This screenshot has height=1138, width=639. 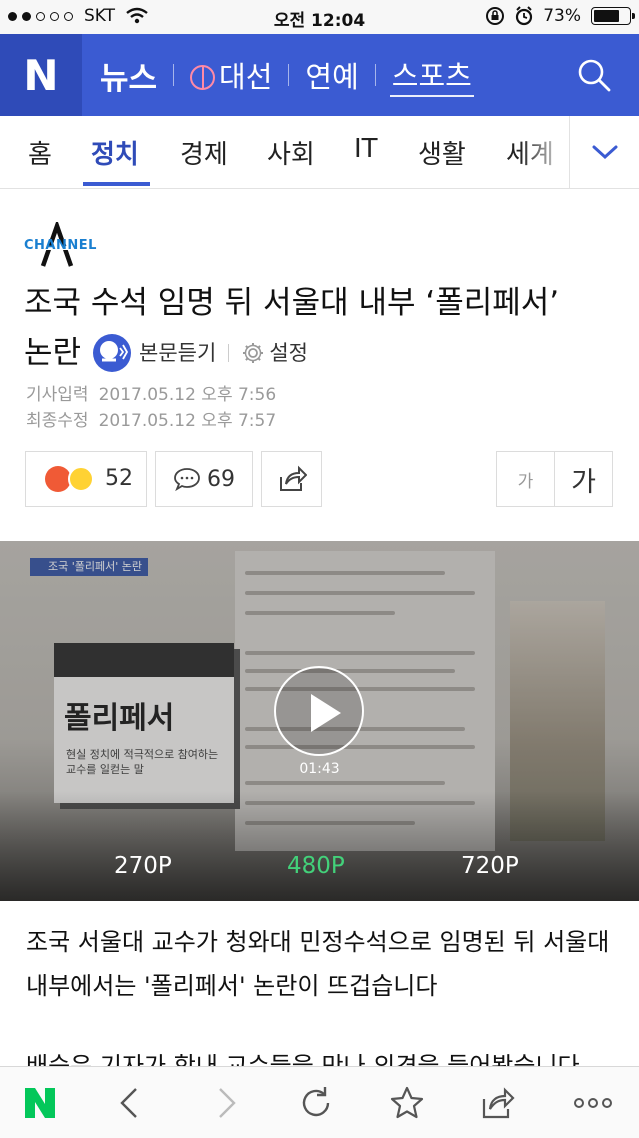 I want to click on lock-rotation-icon, so click(x=495, y=16).